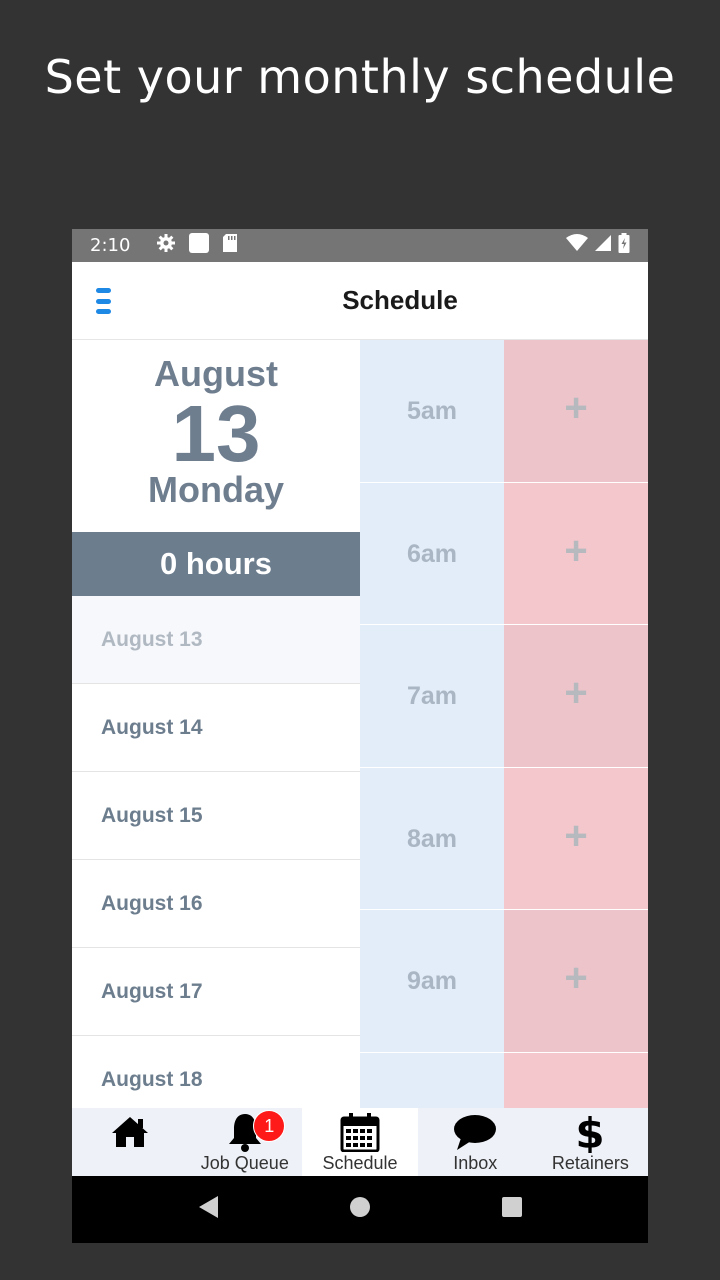 The height and width of the screenshot is (1280, 720). I want to click on tab-retainers: $ Retainers, so click(590, 1142).